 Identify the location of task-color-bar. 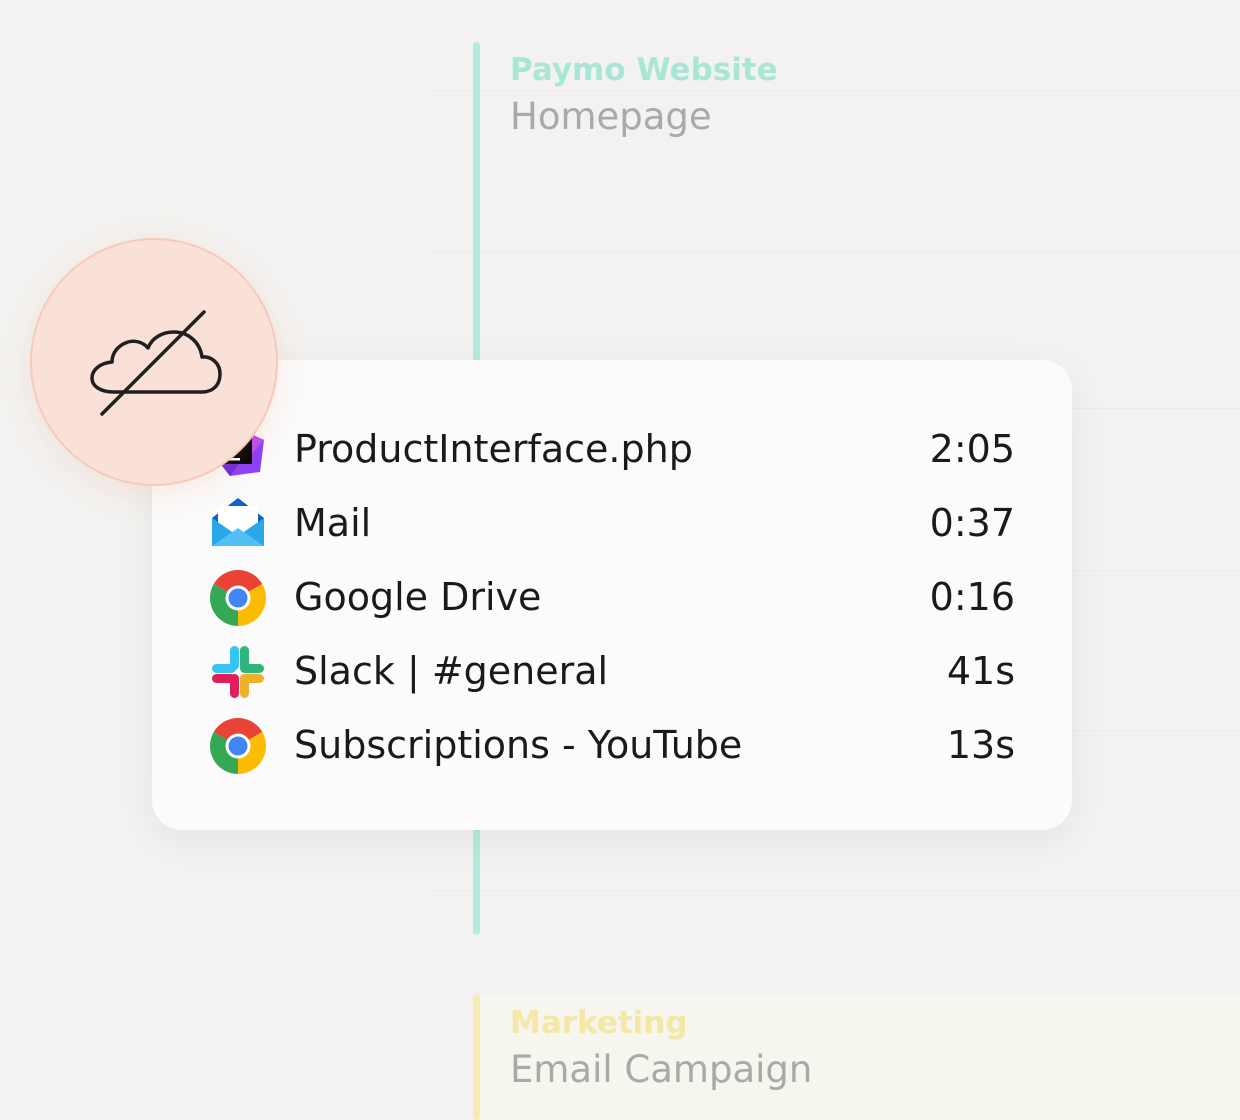
(476, 1057).